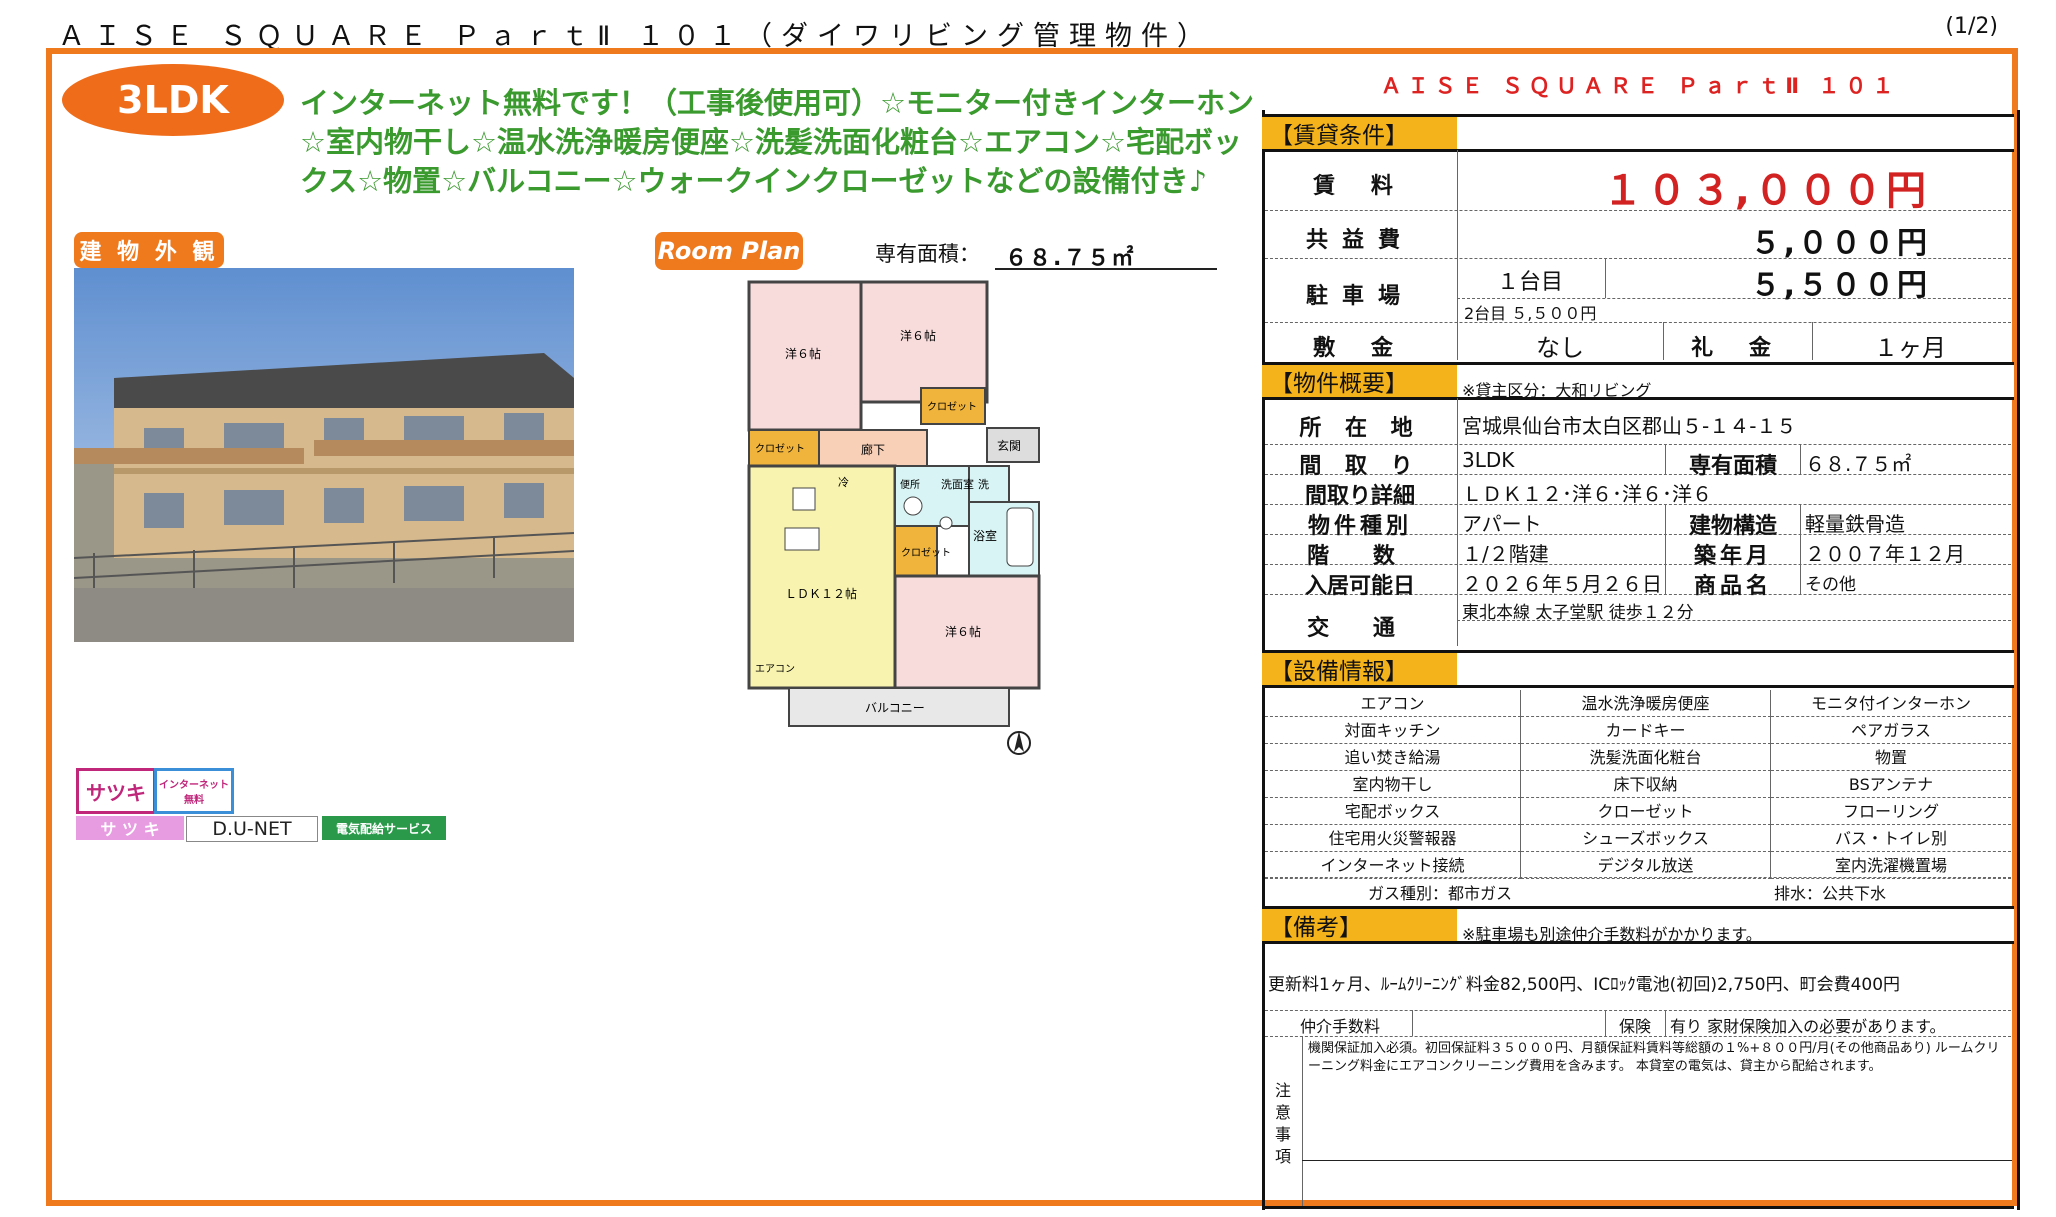 The height and width of the screenshot is (1217, 2056). What do you see at coordinates (1629, 426) in the screenshot?
I see `address-value: 宮城県仙台市太白区郡山５-１４-１５` at bounding box center [1629, 426].